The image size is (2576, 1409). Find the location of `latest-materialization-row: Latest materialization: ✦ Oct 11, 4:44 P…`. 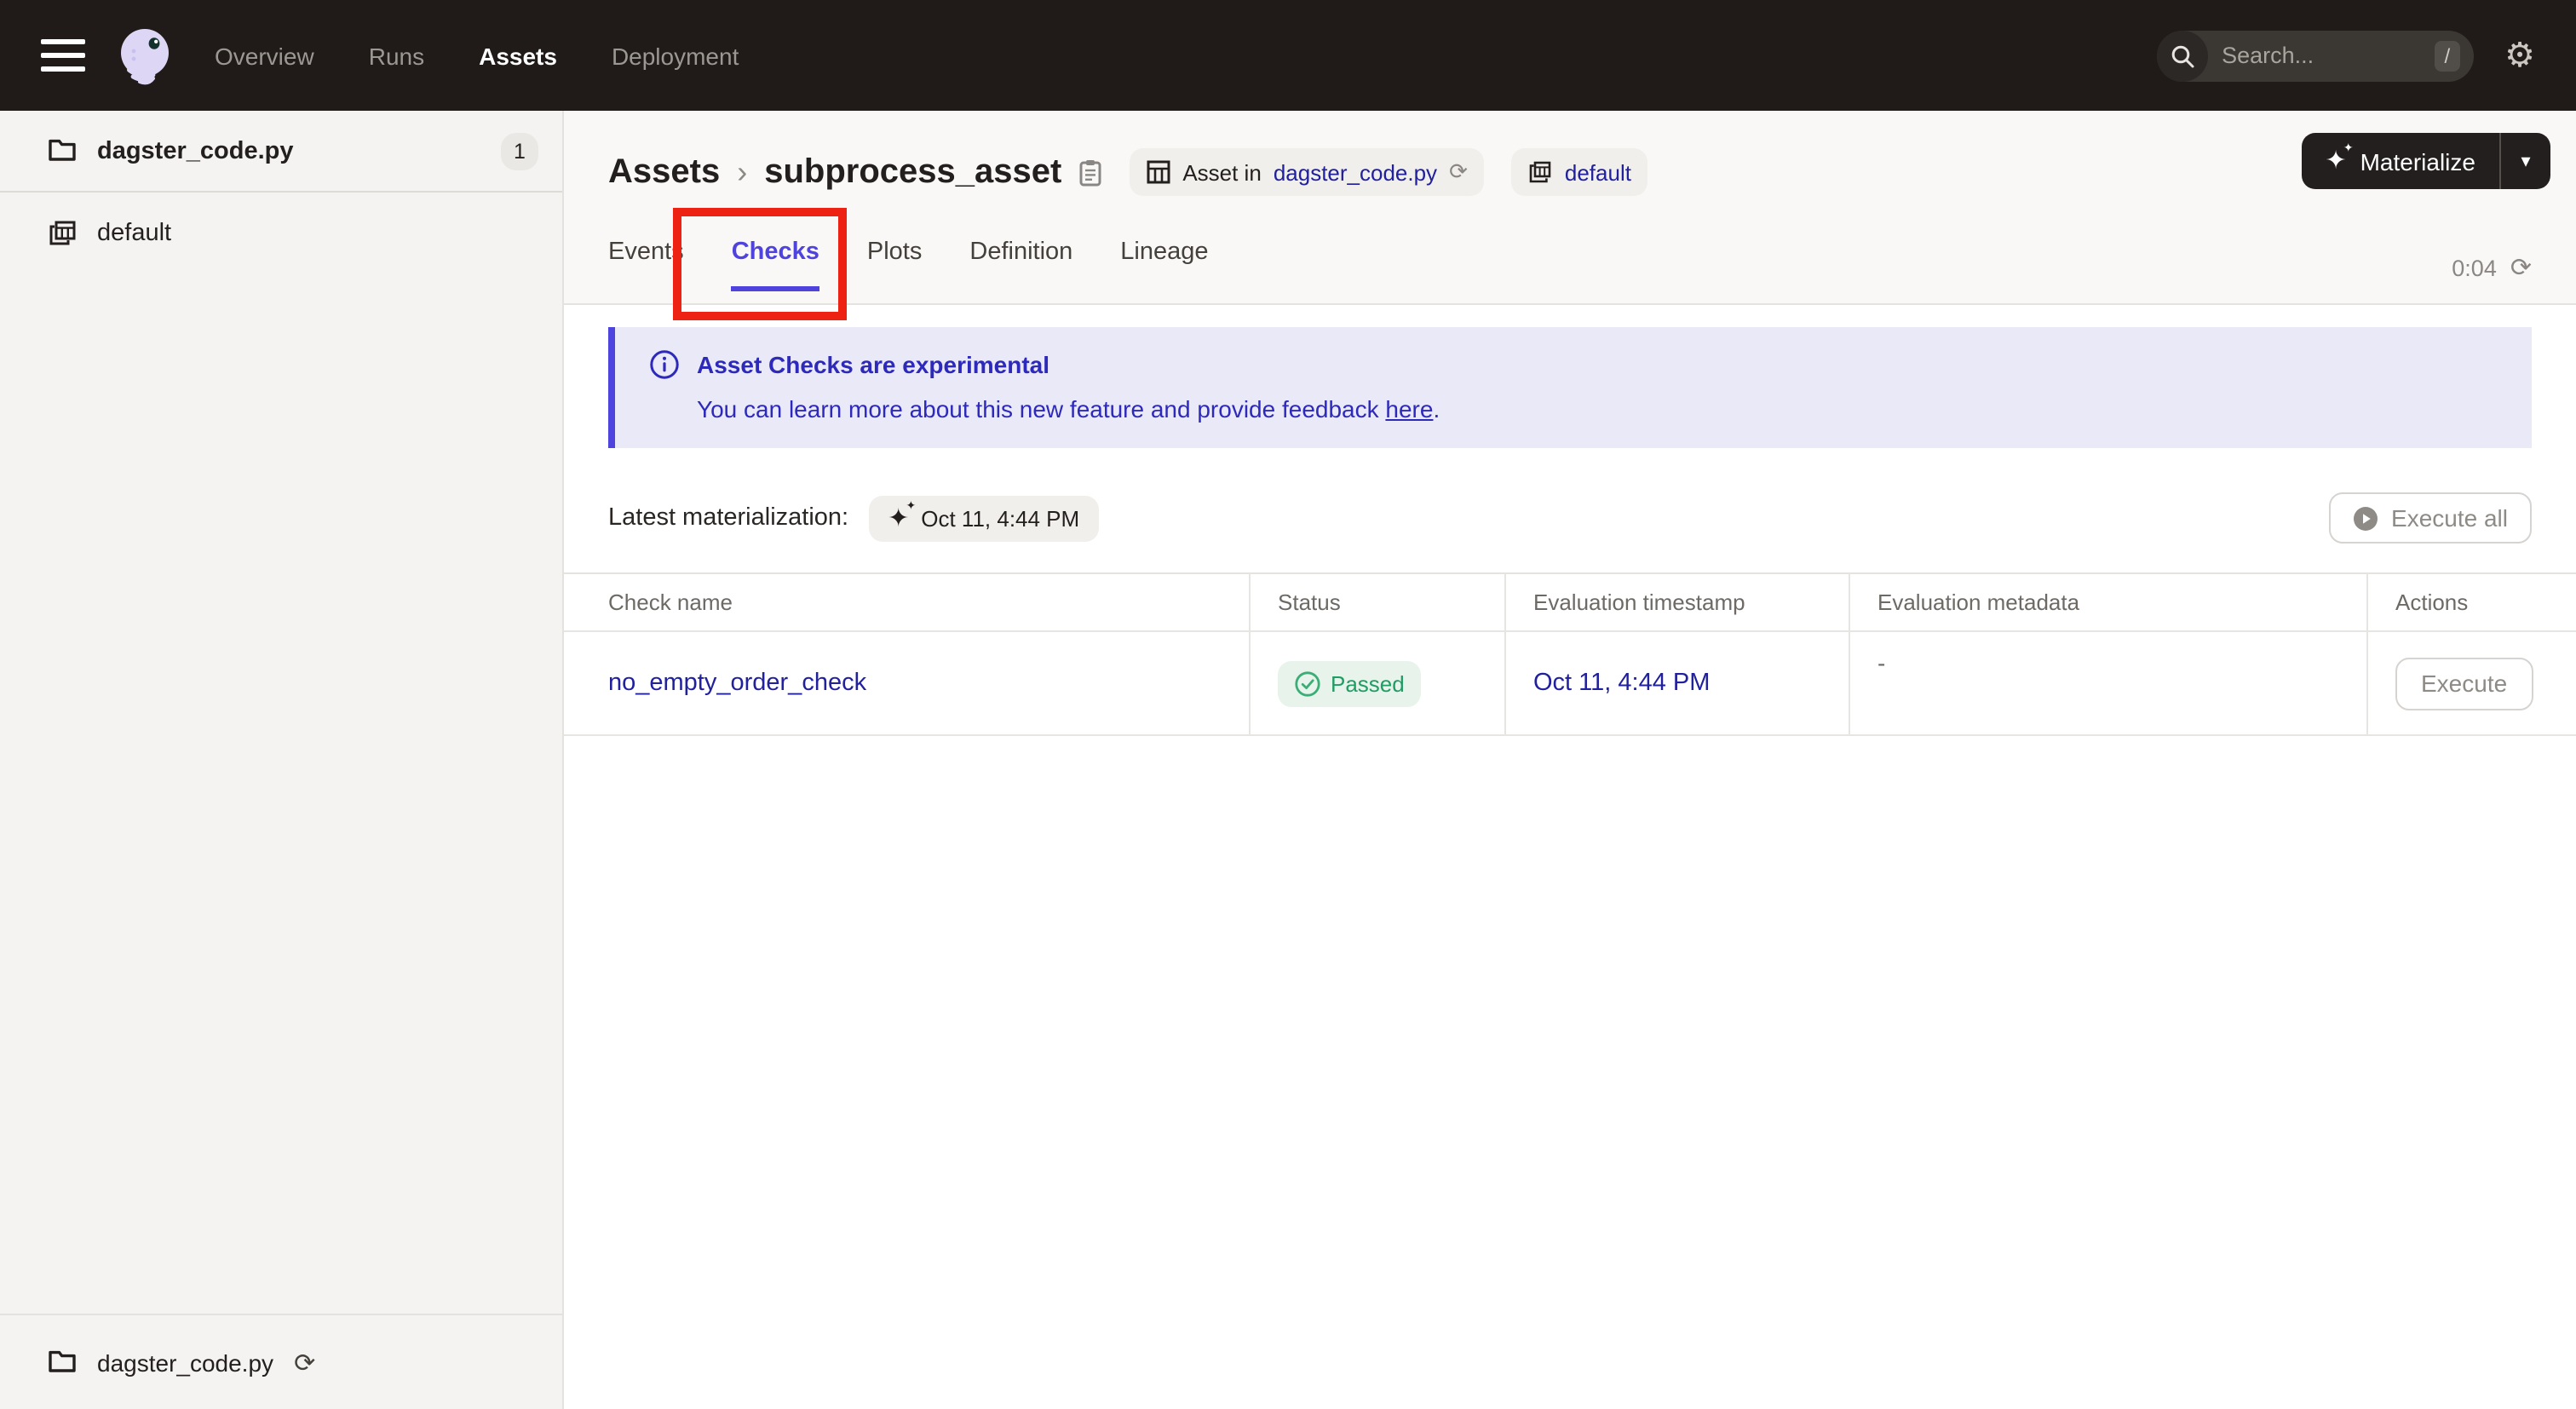

latest-materialization-row: Latest materialization: ✦ Oct 11, 4:44 P… is located at coordinates (1570, 517).